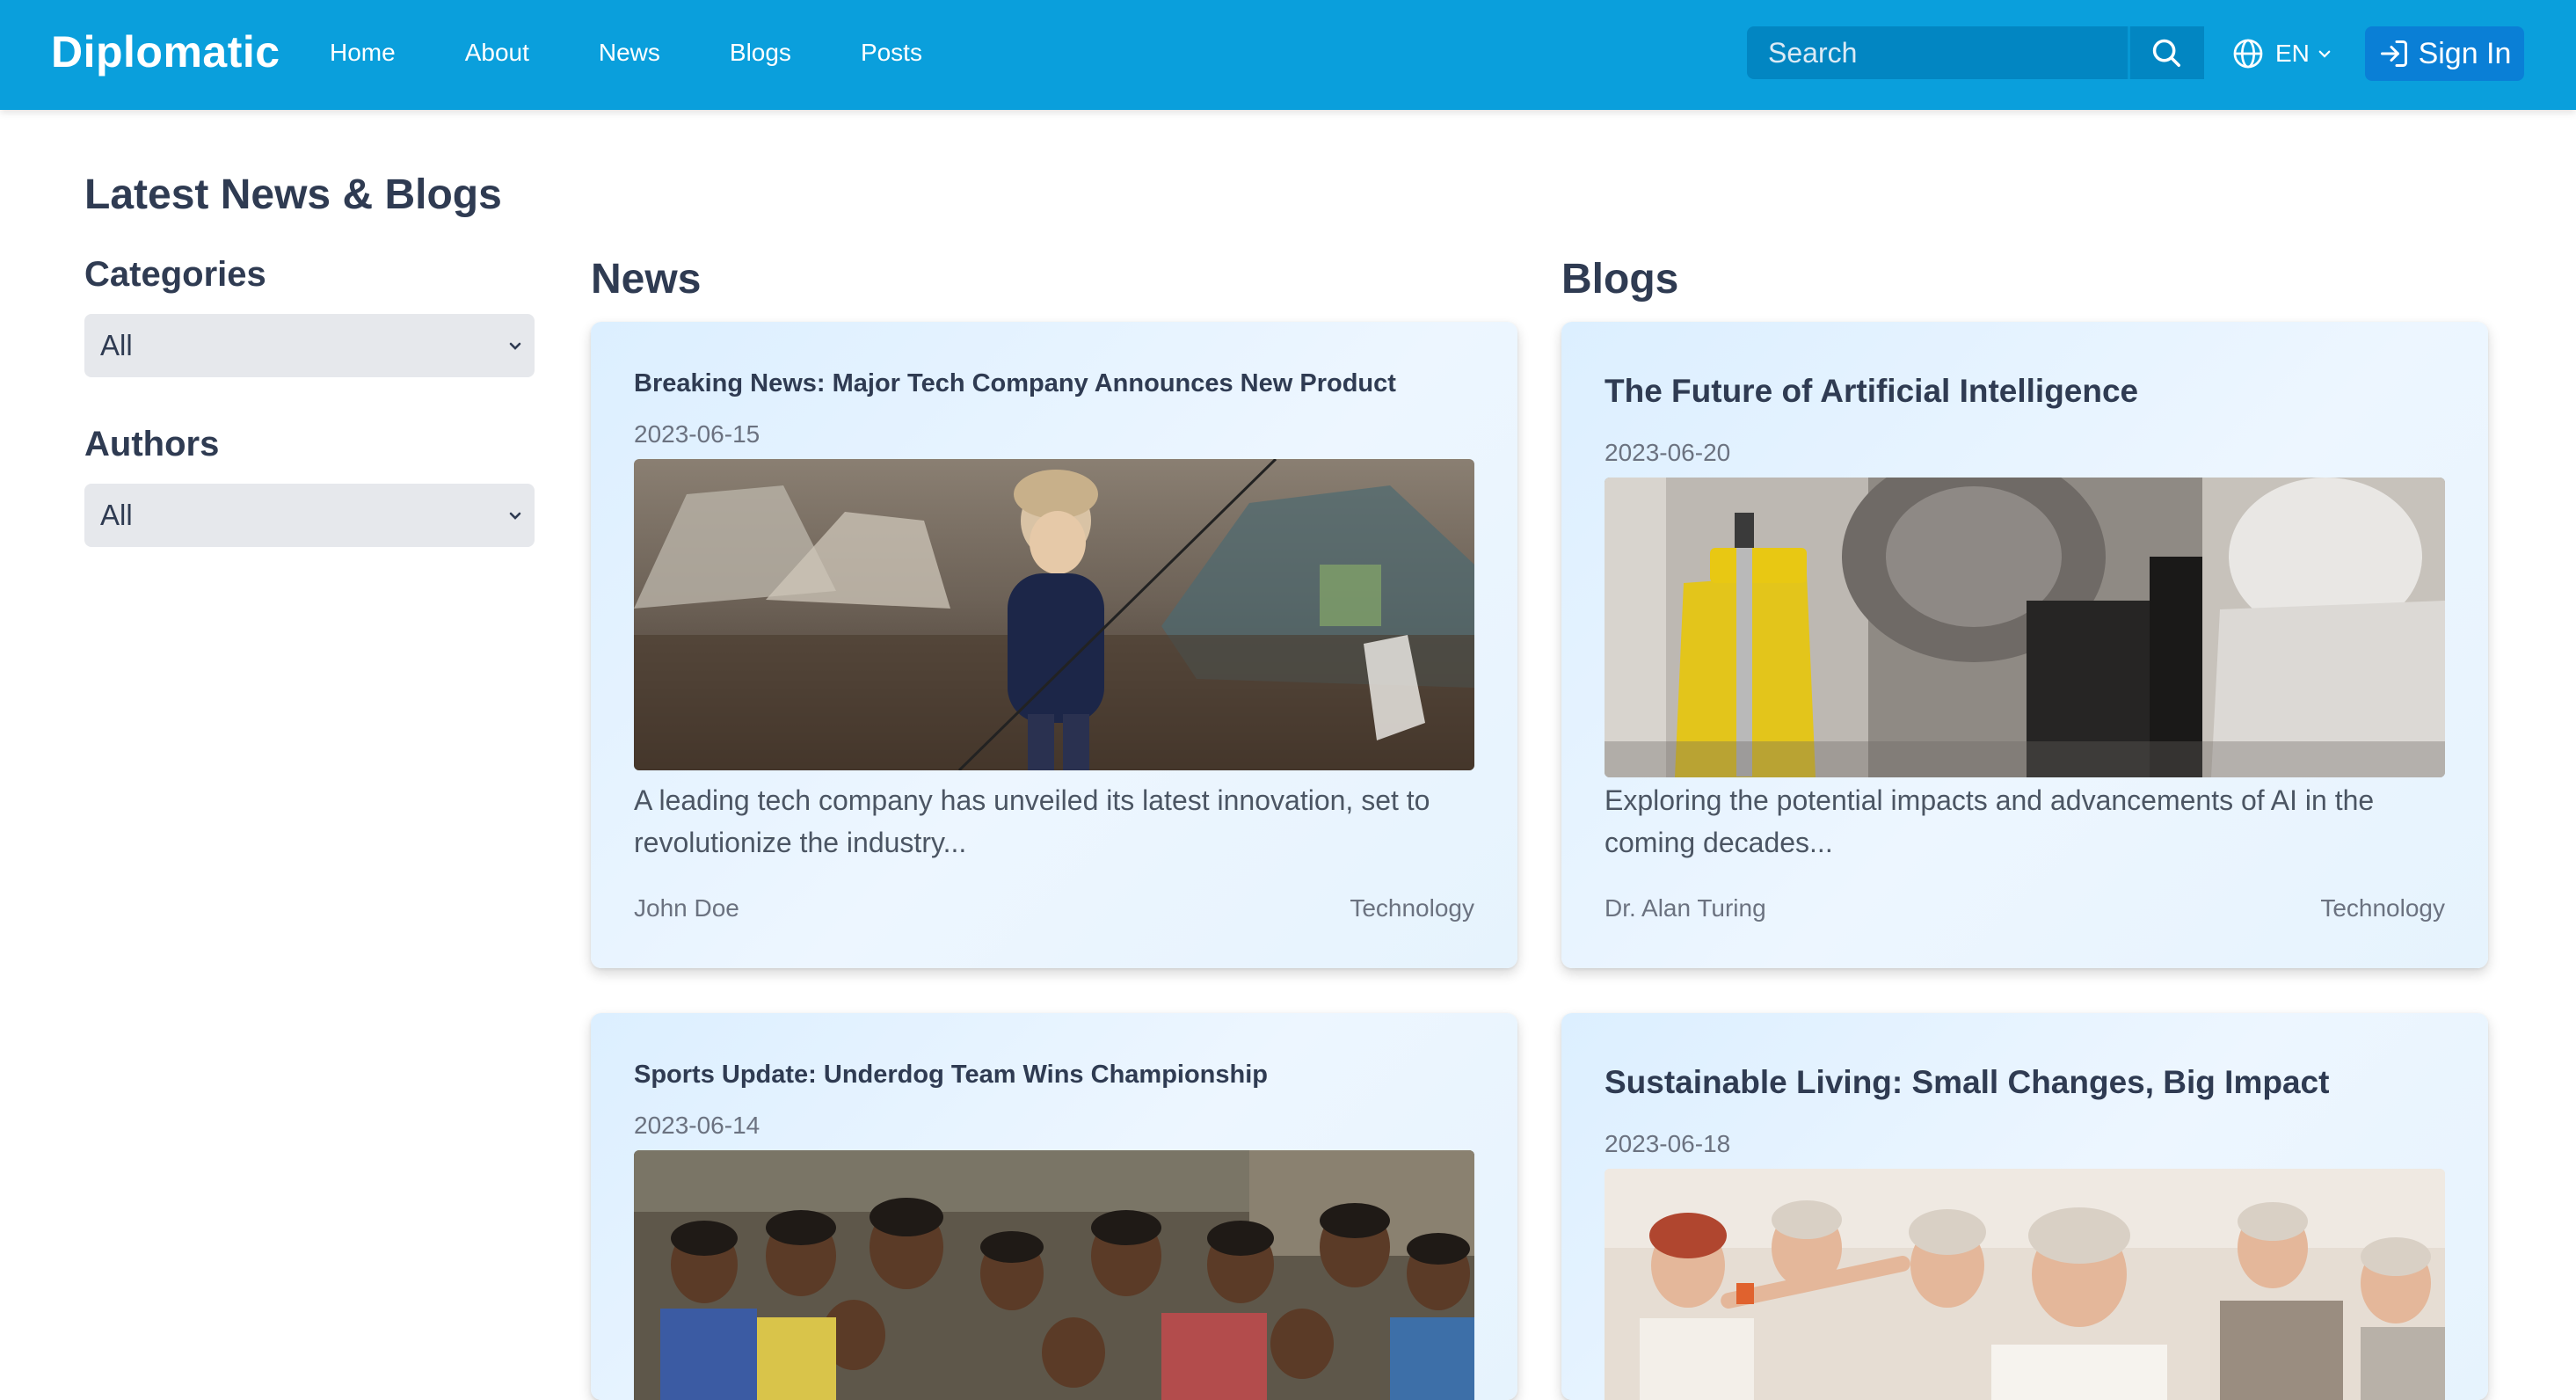 This screenshot has width=2576, height=1400. Describe the element at coordinates (760, 53) in the screenshot. I see `nav-blogs-link: Blogs` at that location.